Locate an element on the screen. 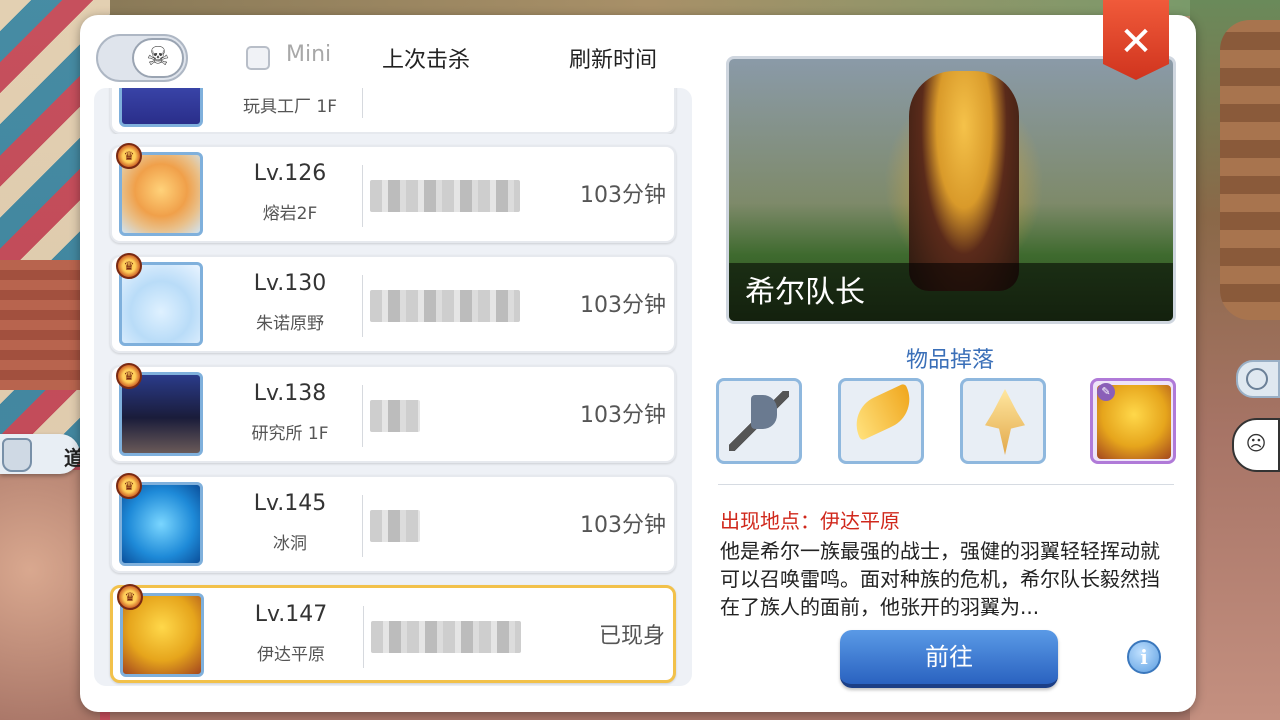 This screenshot has height=720, width=1280. column-header-refresh-time: 刷新时间 is located at coordinates (613, 60).